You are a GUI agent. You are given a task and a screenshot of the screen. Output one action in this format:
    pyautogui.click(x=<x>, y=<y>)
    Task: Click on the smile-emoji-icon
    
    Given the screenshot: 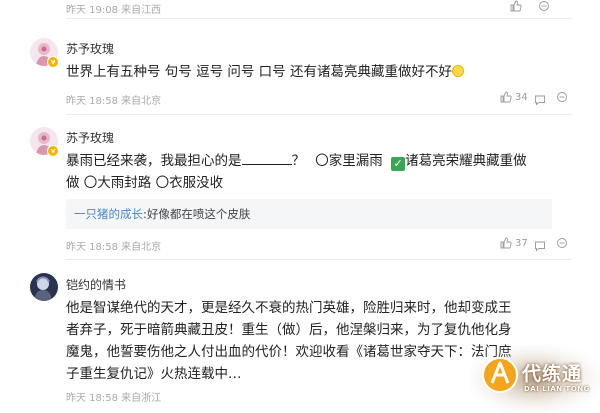 What is the action you would take?
    pyautogui.click(x=457, y=71)
    